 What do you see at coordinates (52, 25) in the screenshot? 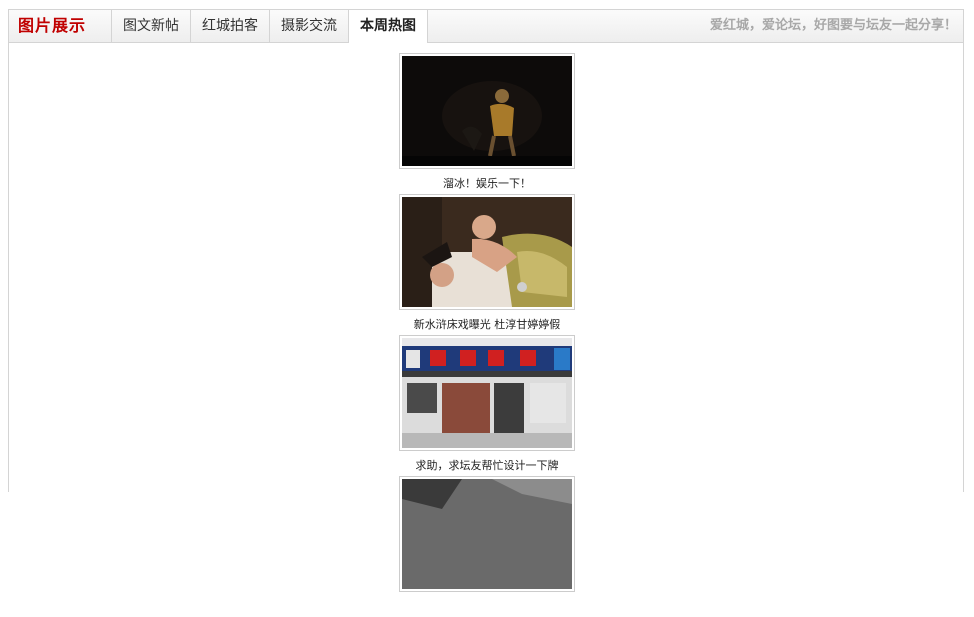
I see `panel-title: 图片展示` at bounding box center [52, 25].